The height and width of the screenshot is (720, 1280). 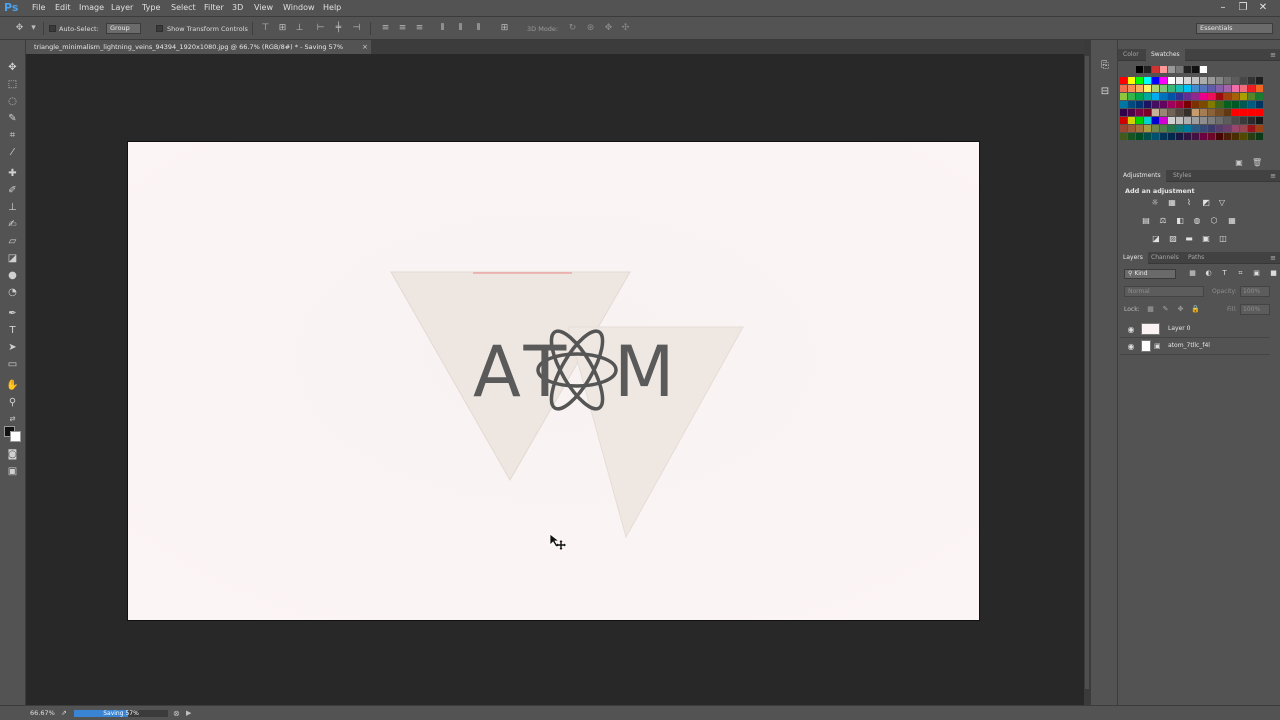 I want to click on crop-tool-icon: ⌗, so click(x=12, y=135).